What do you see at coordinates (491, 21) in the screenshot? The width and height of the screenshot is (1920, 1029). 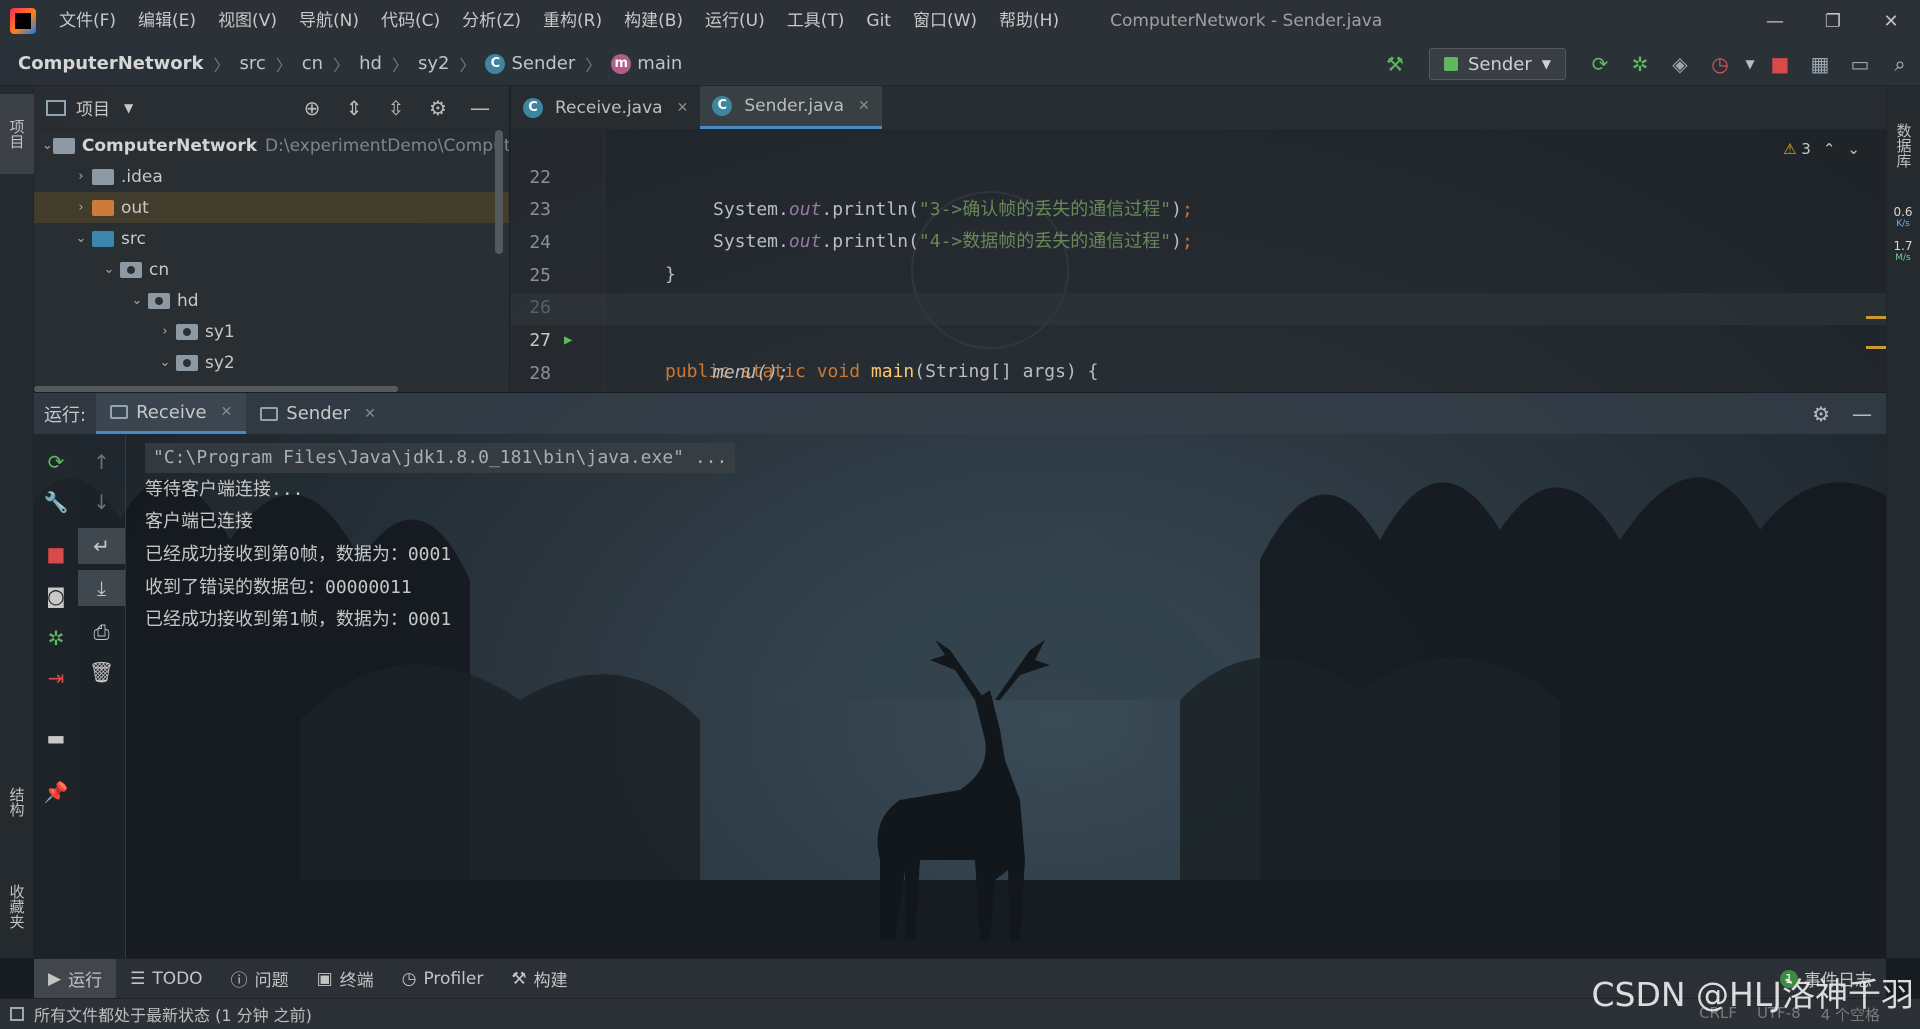 I see `menu-analyze: 分析(Z)` at bounding box center [491, 21].